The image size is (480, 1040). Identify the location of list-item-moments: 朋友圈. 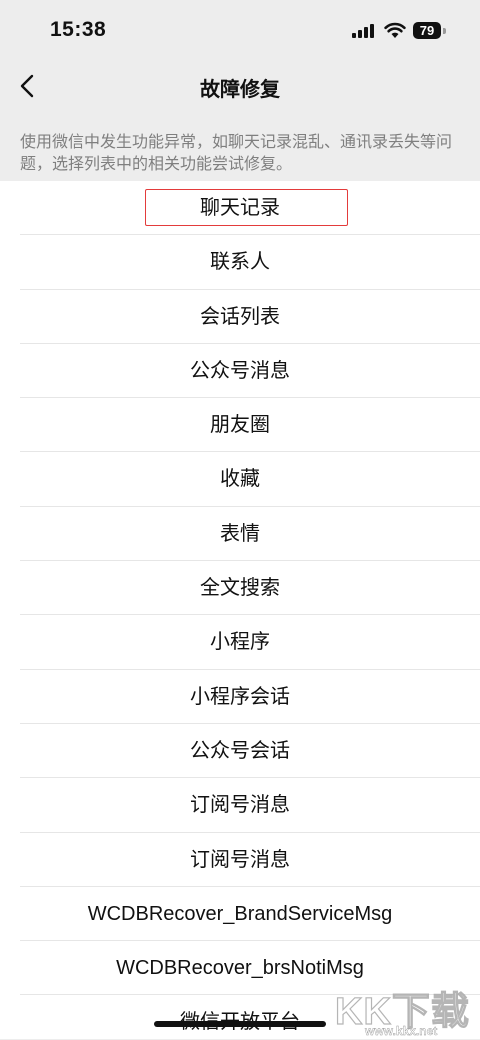
(240, 425).